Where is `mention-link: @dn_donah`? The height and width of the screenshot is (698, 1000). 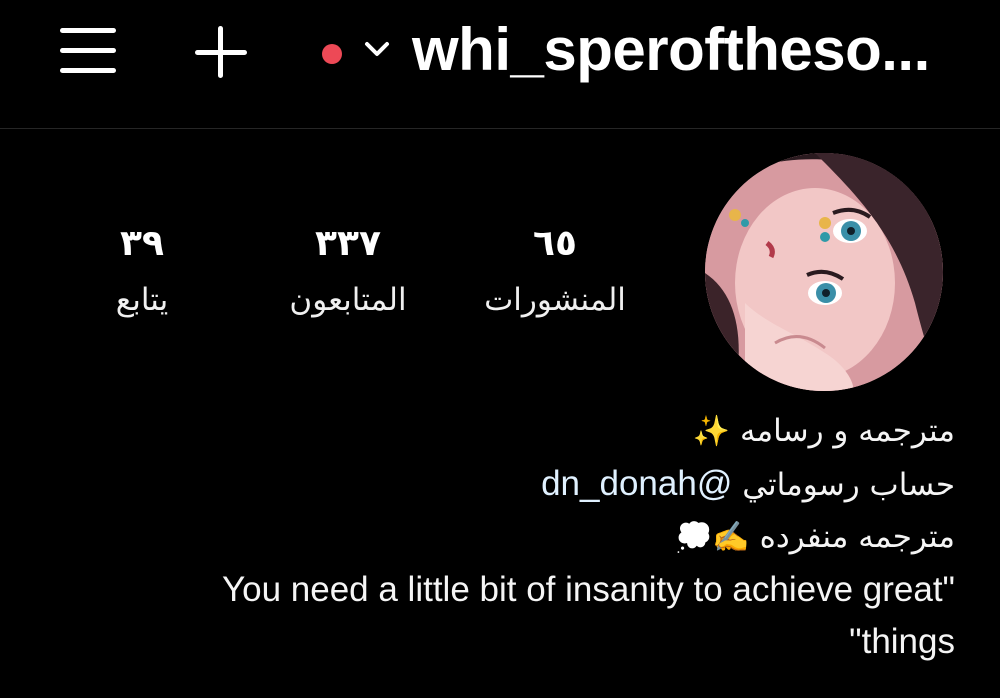 mention-link: @dn_donah is located at coordinates (636, 483).